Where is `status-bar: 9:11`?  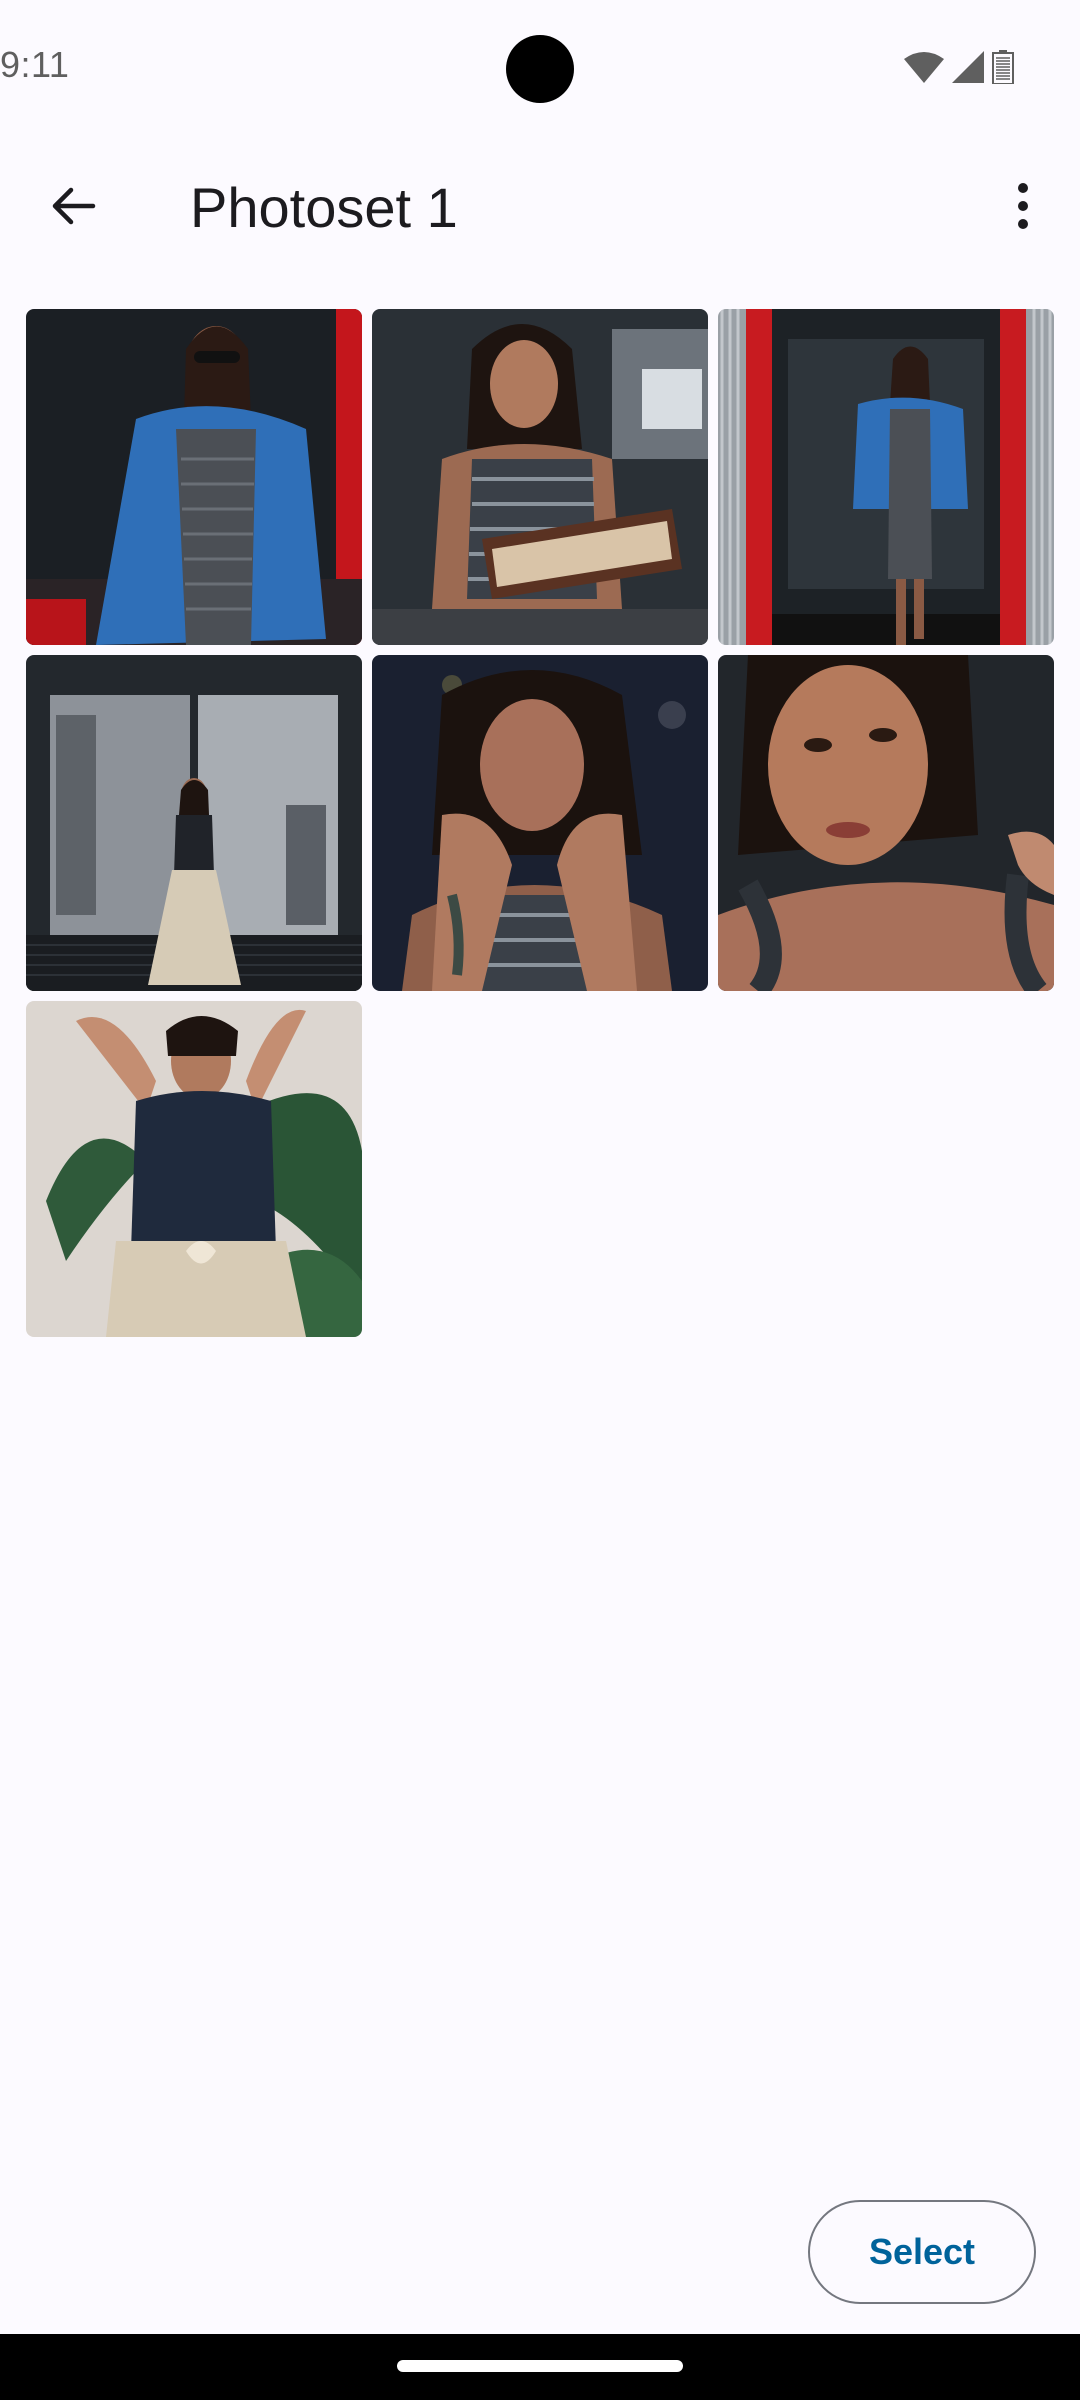 status-bar: 9:11 is located at coordinates (540, 68).